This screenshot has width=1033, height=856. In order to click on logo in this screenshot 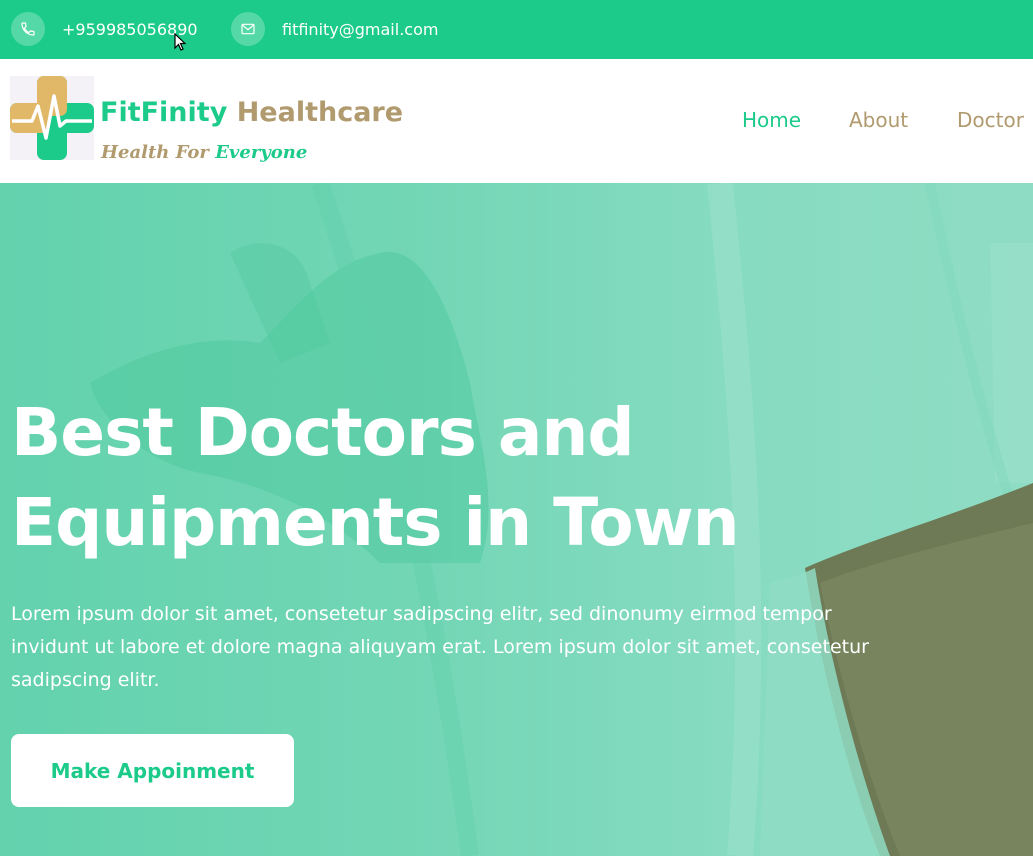, I will do `click(52, 118)`.